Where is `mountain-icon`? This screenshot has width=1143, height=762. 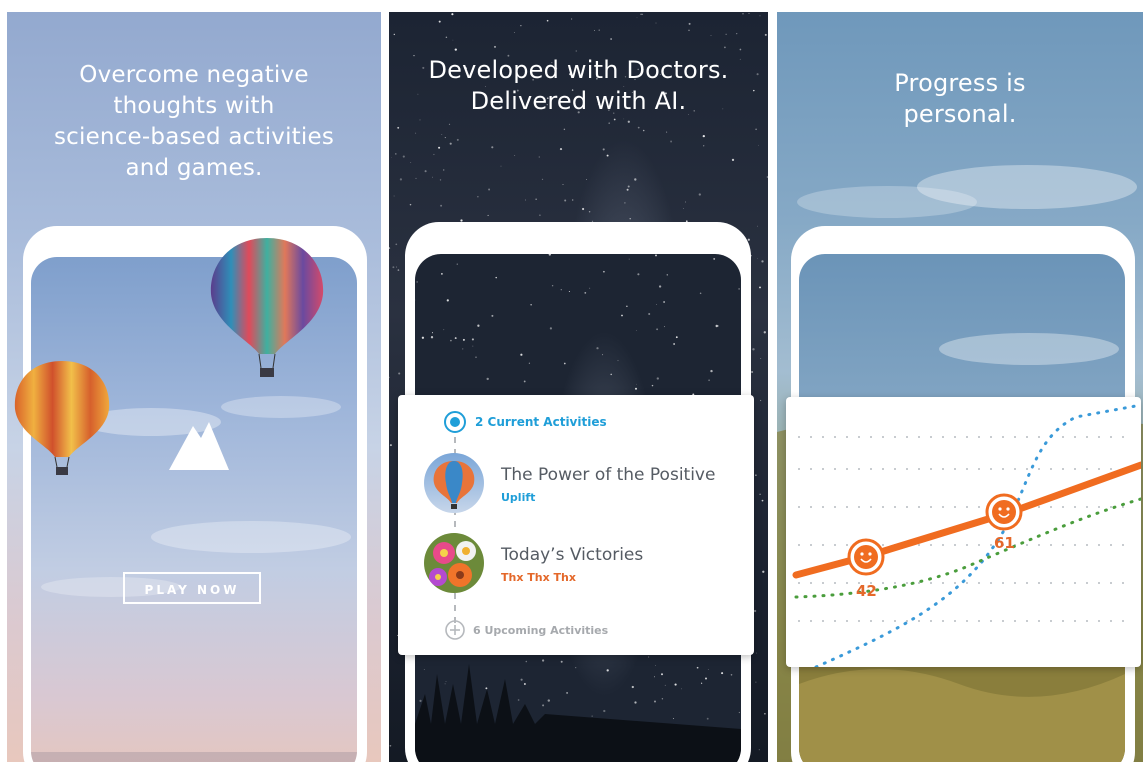 mountain-icon is located at coordinates (199, 446).